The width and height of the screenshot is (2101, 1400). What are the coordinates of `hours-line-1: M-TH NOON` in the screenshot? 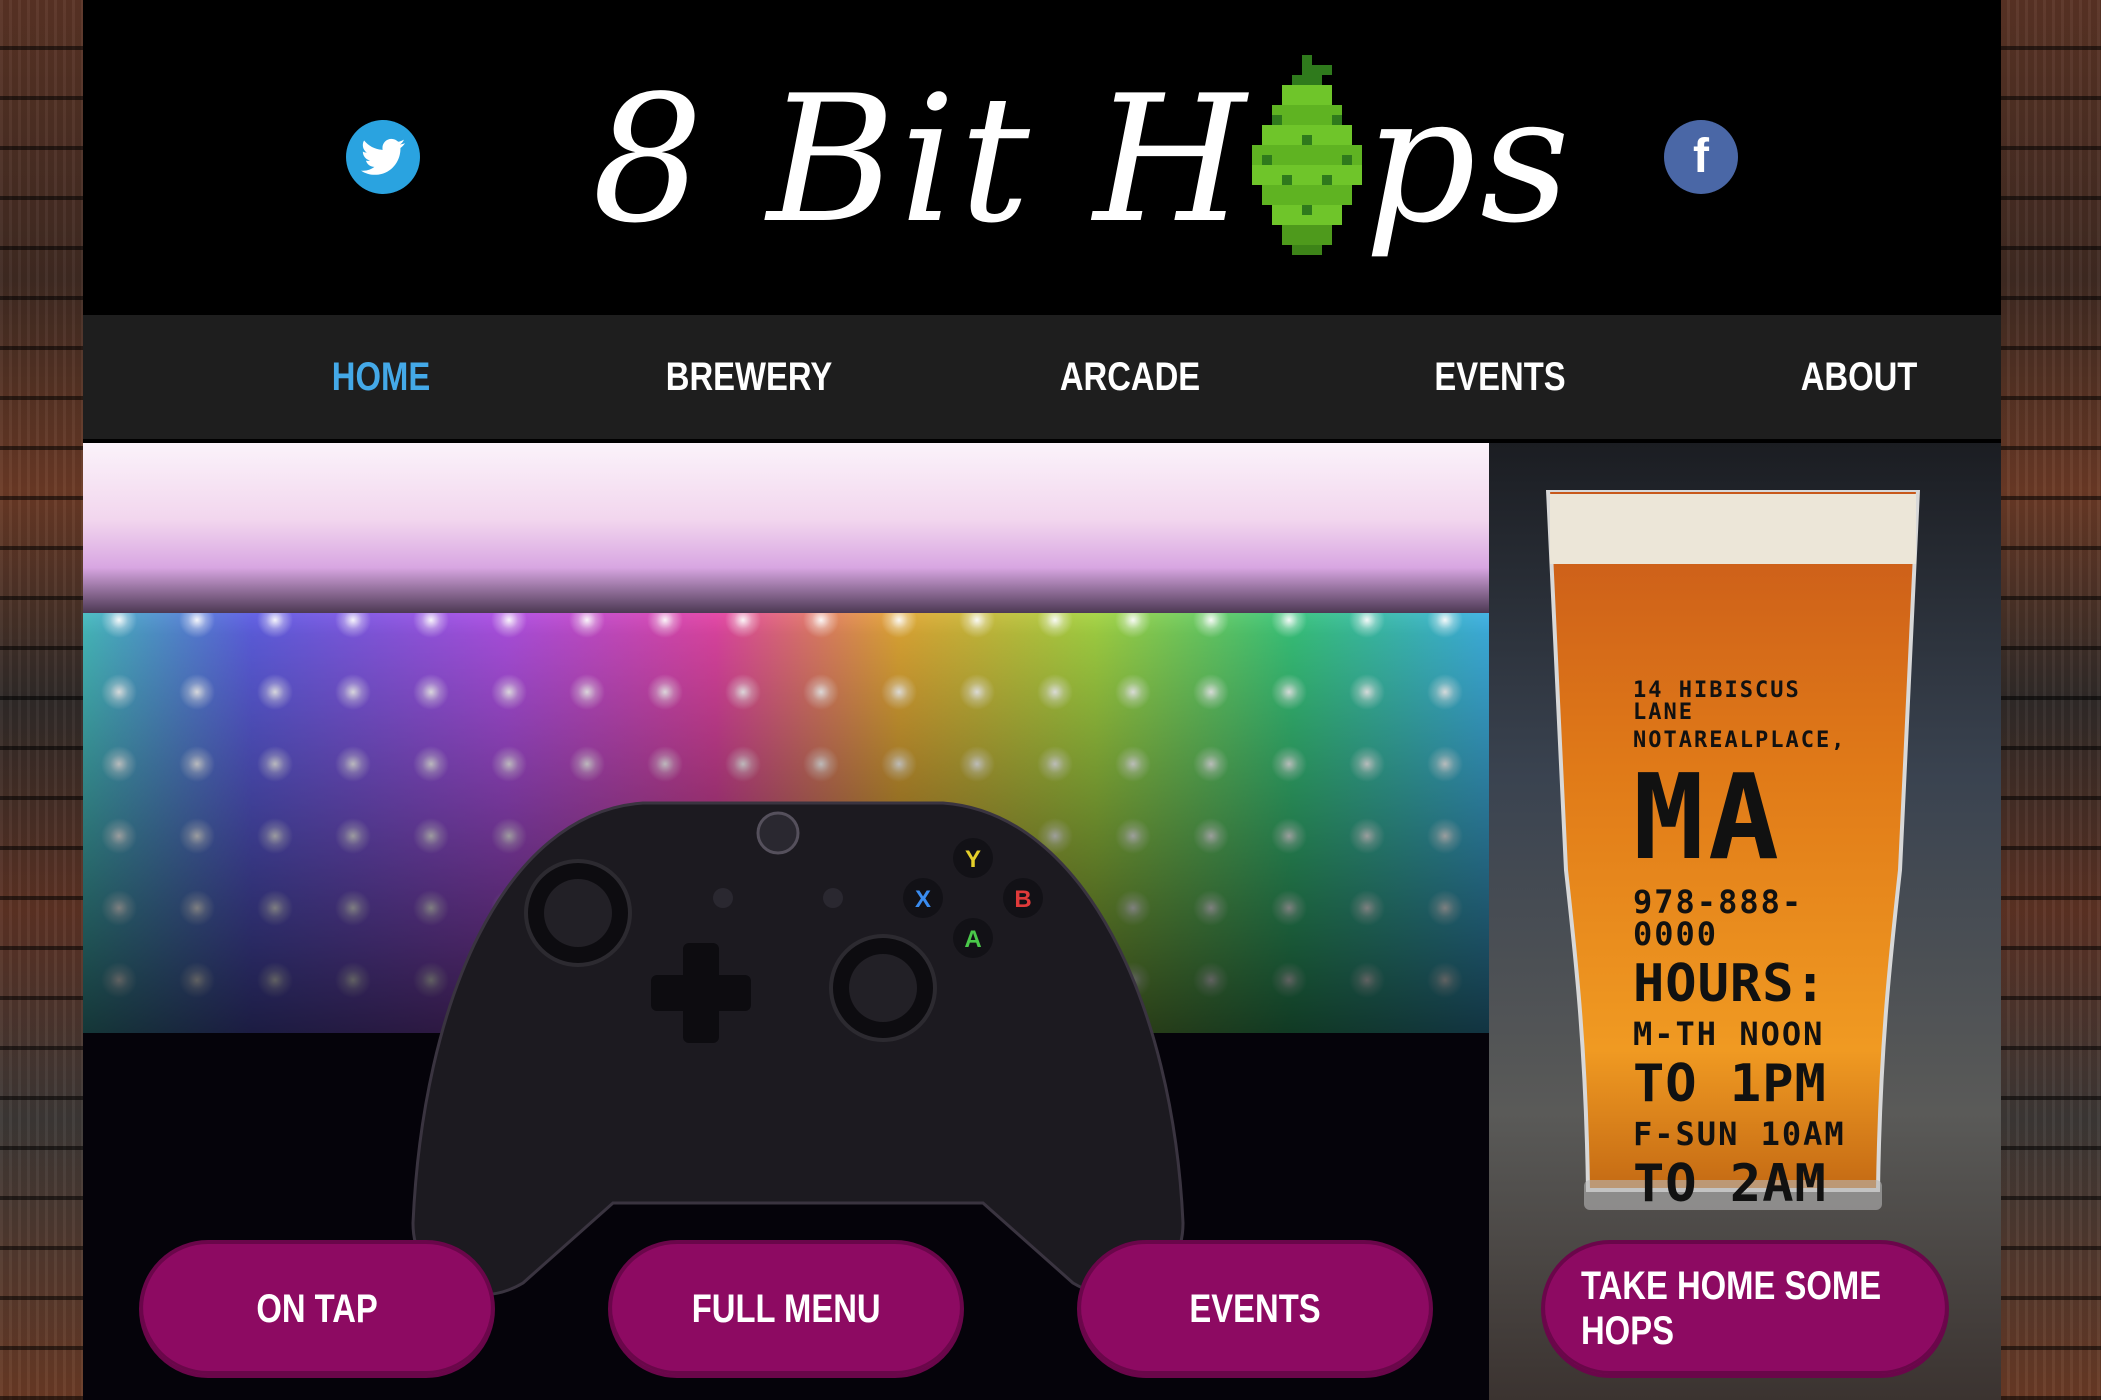 It's located at (1729, 1034).